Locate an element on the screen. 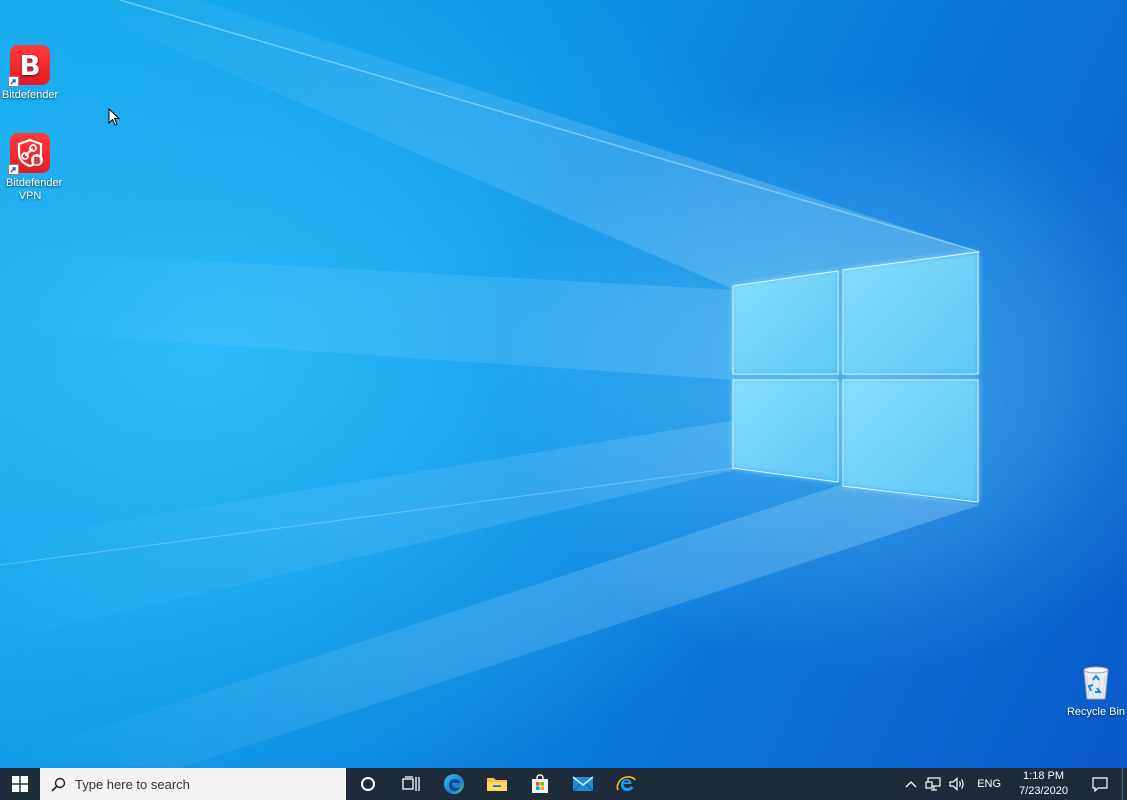 This screenshot has height=800, width=1127. cortana-circle-icon is located at coordinates (367, 784).